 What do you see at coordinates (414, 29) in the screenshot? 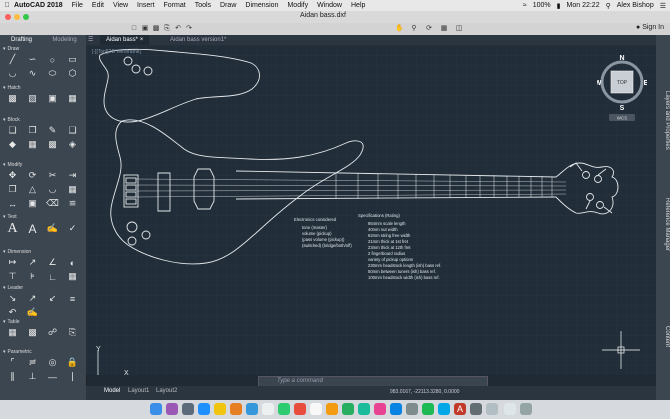
I see `zoom-icon: ⚲` at bounding box center [414, 29].